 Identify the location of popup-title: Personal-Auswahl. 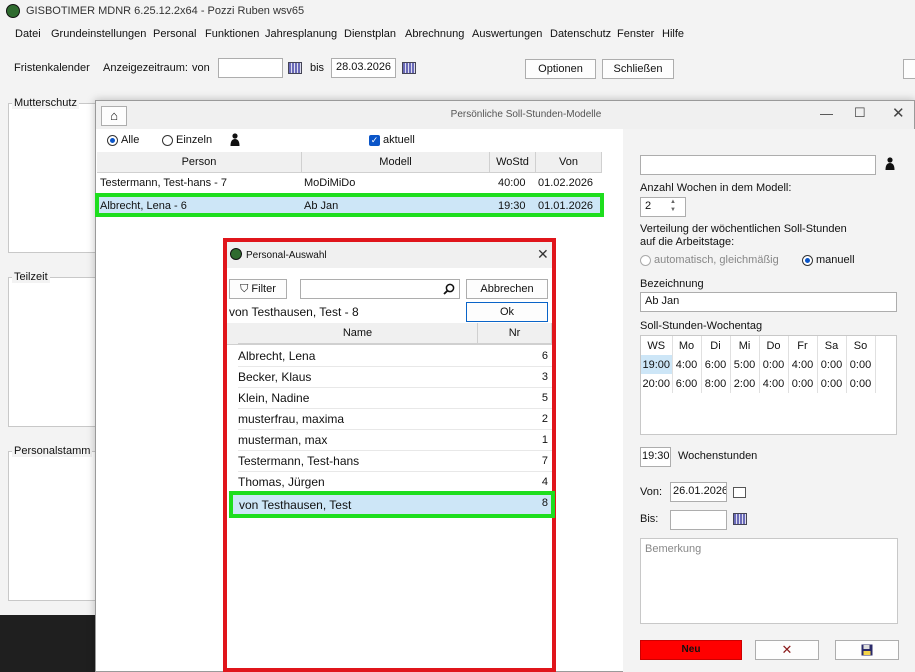
(286, 255).